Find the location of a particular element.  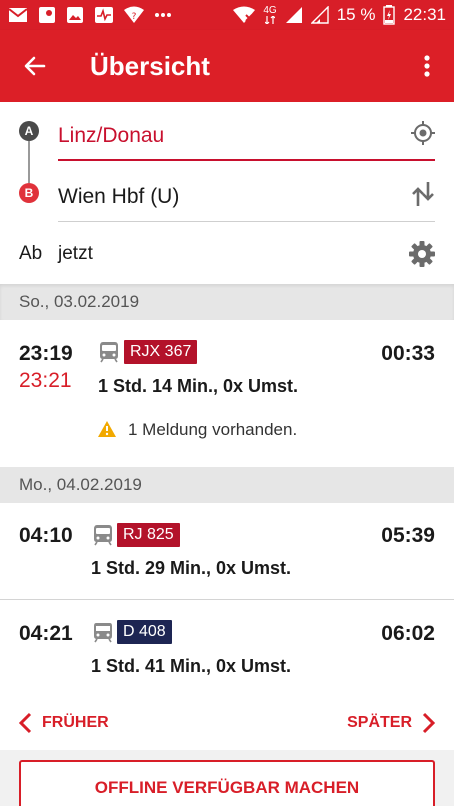

duration-transfers: 1 Std. 41 Min., 0x Umst. is located at coordinates (191, 666).